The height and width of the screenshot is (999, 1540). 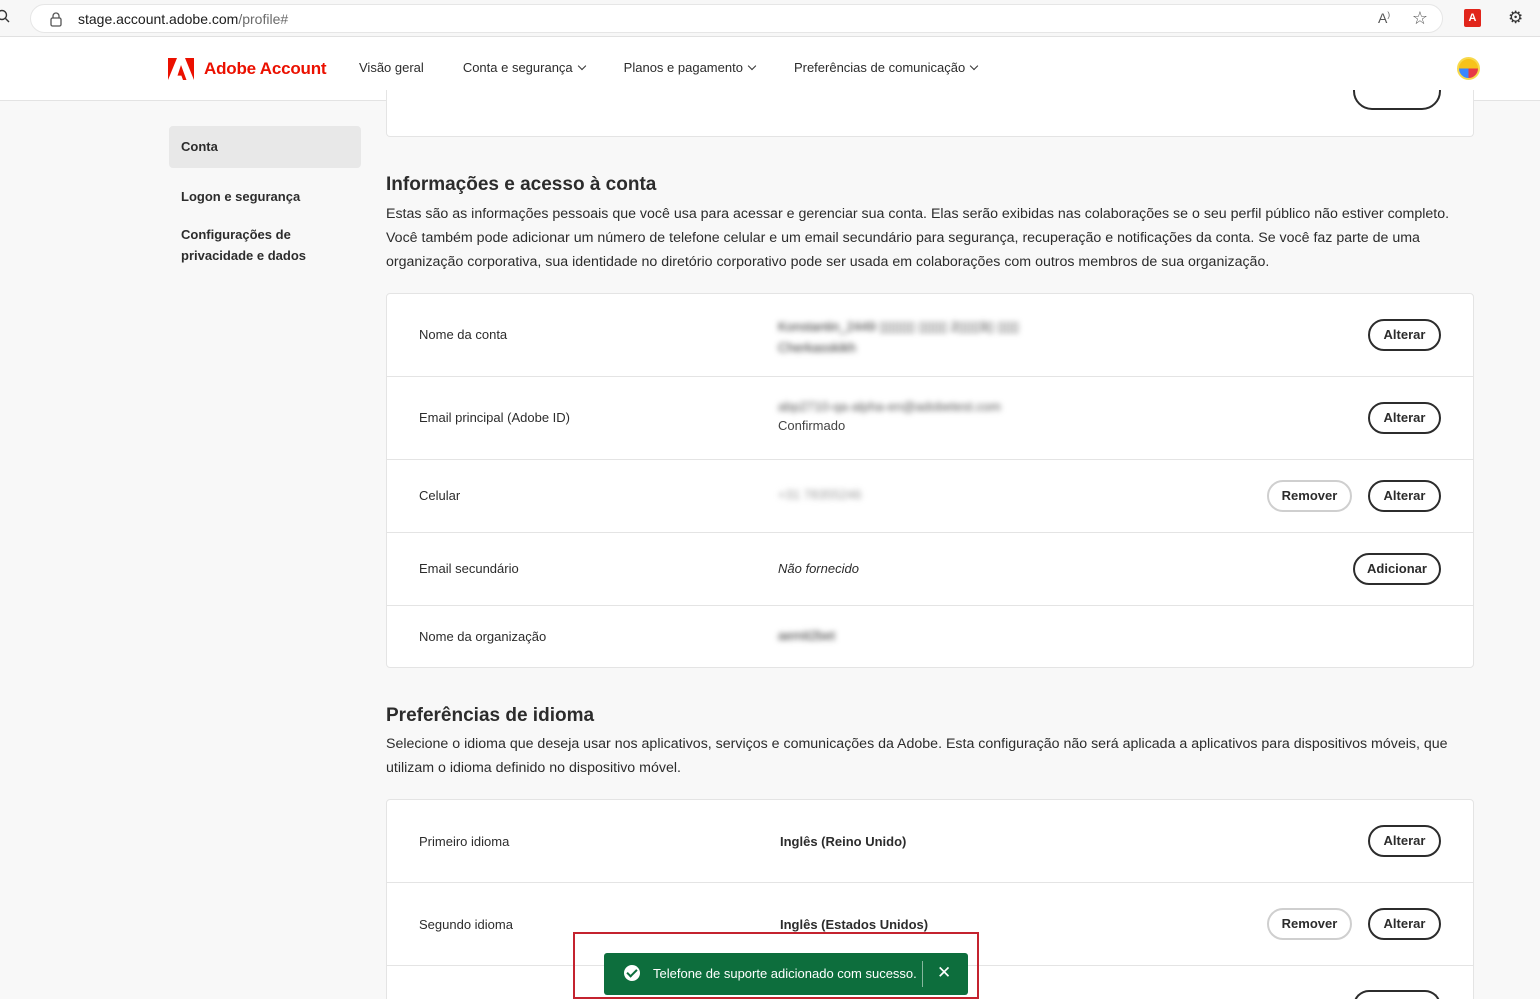 What do you see at coordinates (736, 18) in the screenshot?
I see `address-bar: stage.account.adobe.com/profile# A) ☆` at bounding box center [736, 18].